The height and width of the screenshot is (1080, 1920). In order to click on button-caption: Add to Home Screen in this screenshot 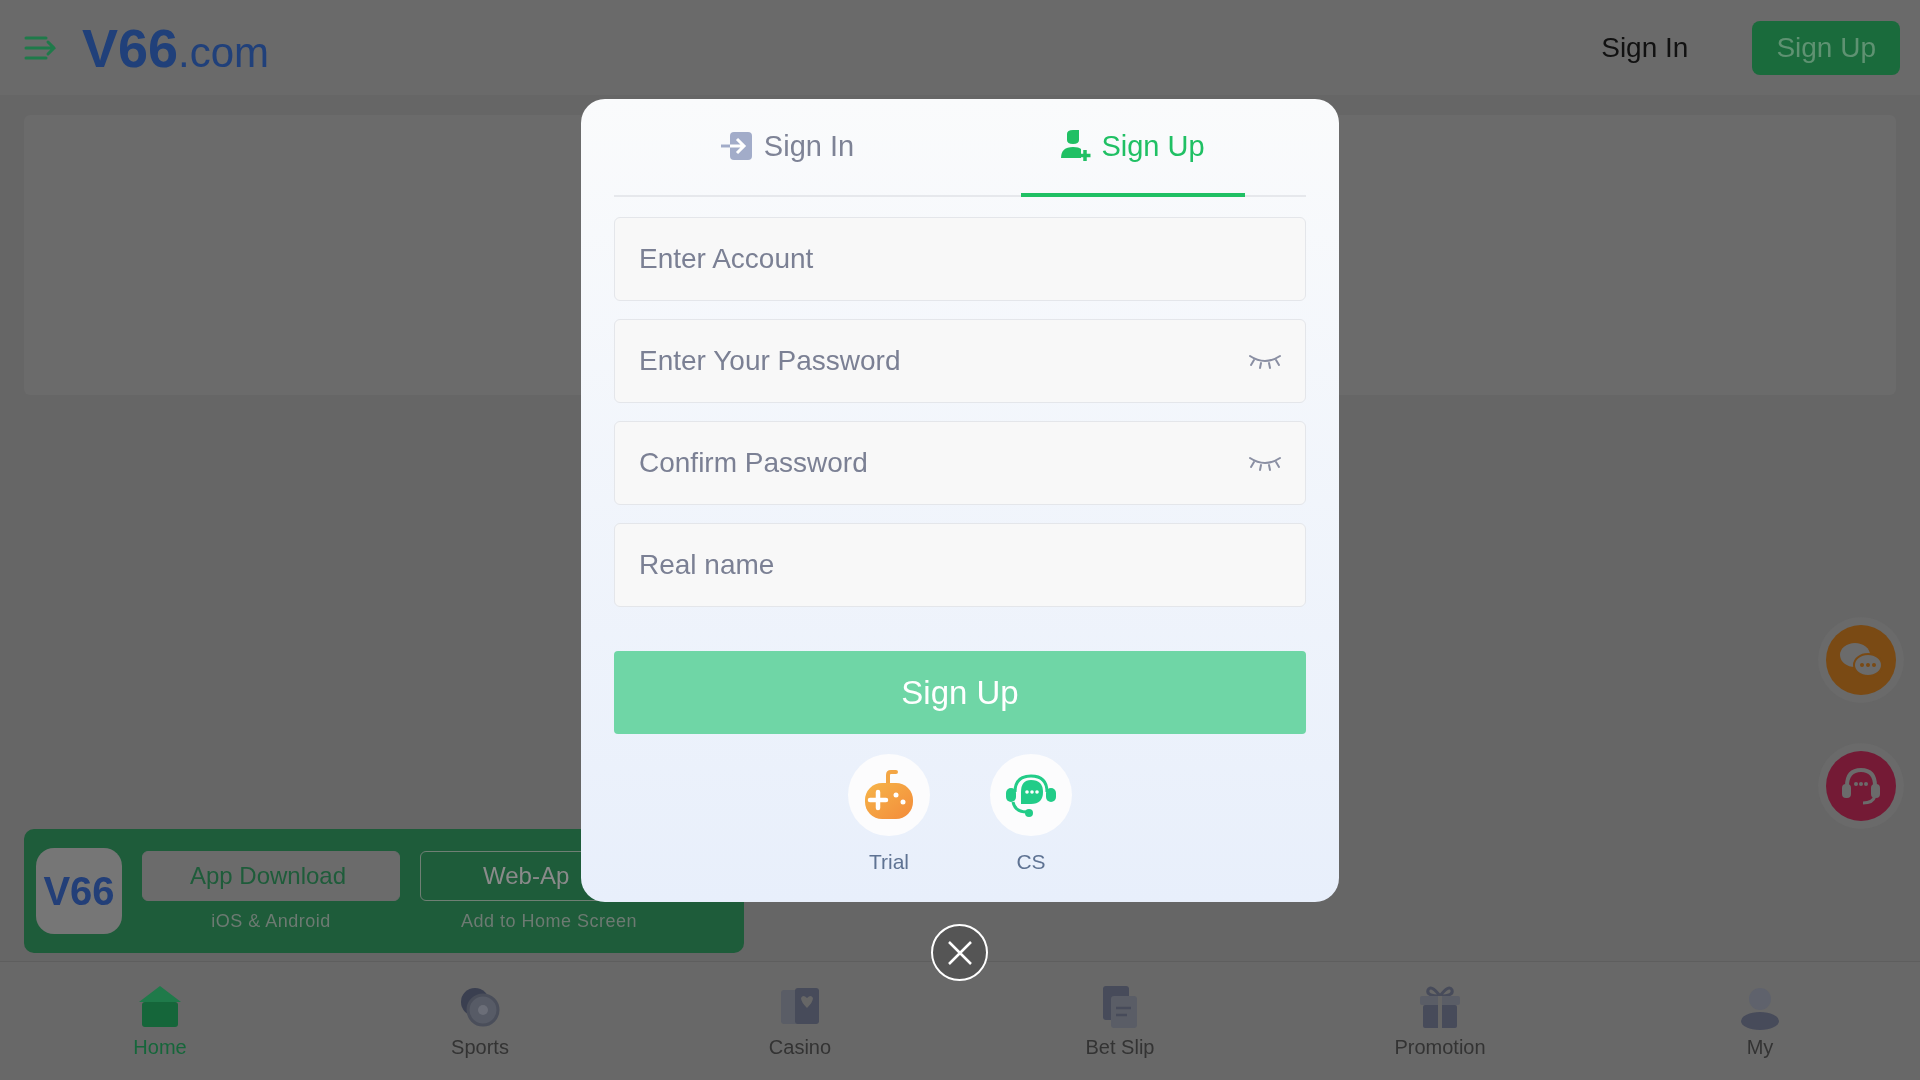, I will do `click(549, 921)`.